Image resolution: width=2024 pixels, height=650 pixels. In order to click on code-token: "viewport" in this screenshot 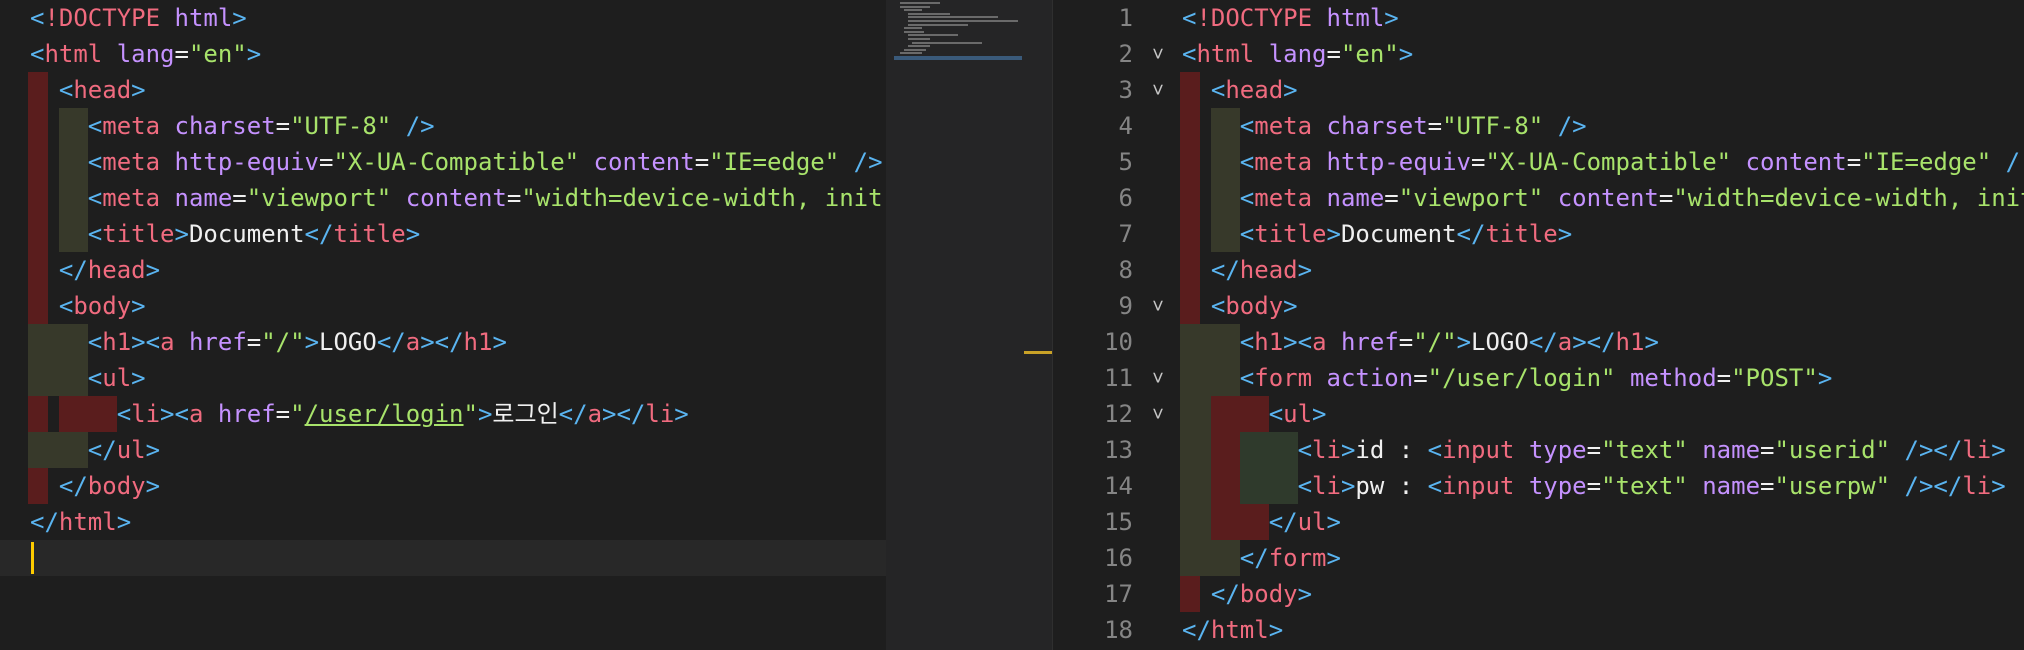, I will do `click(1471, 198)`.